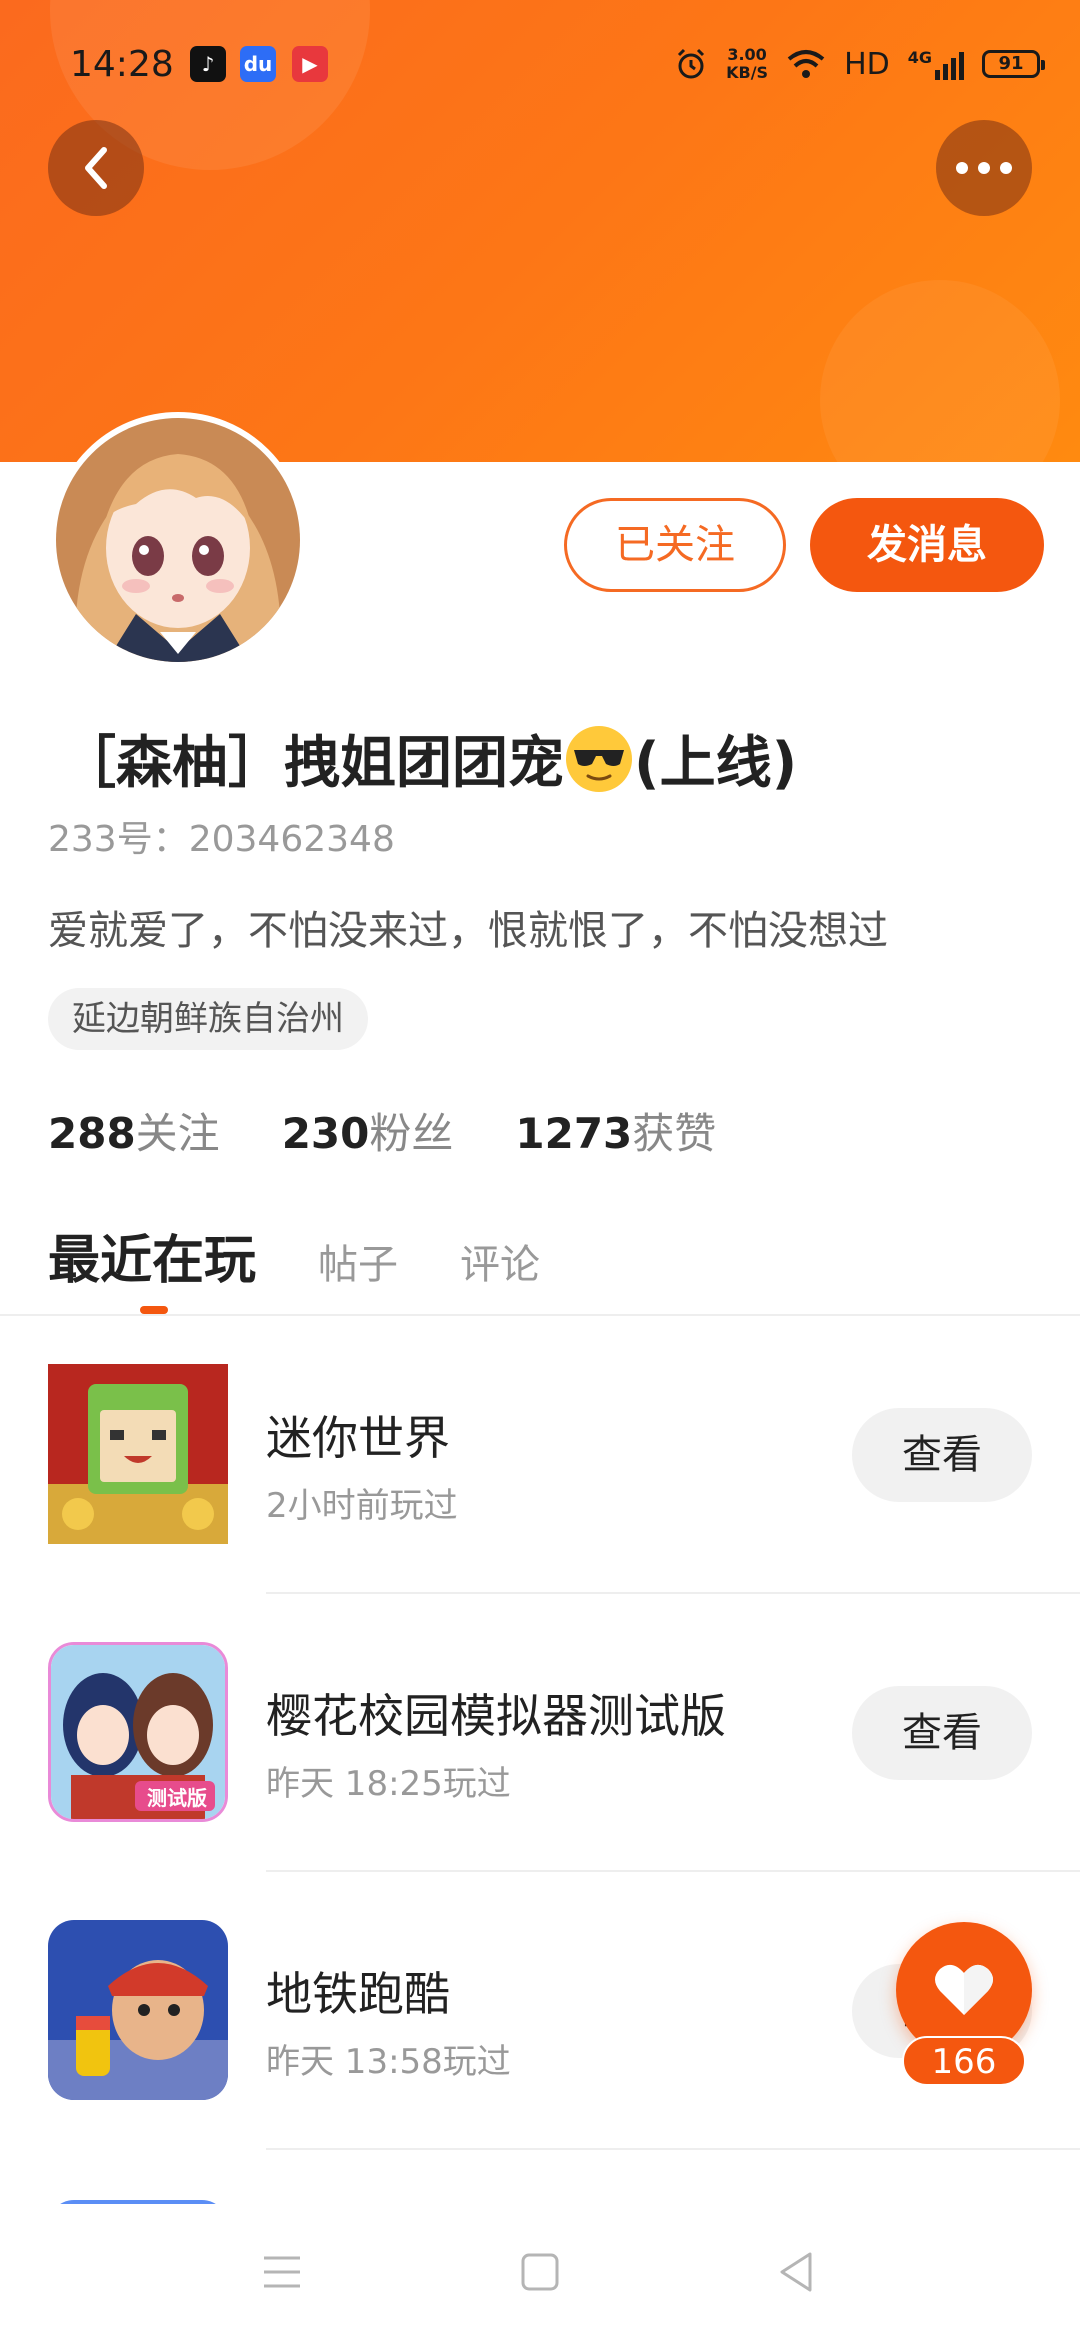 This screenshot has width=1080, height=2340. Describe the element at coordinates (221, 839) in the screenshot. I see `user-id: 233号：203462348` at that location.